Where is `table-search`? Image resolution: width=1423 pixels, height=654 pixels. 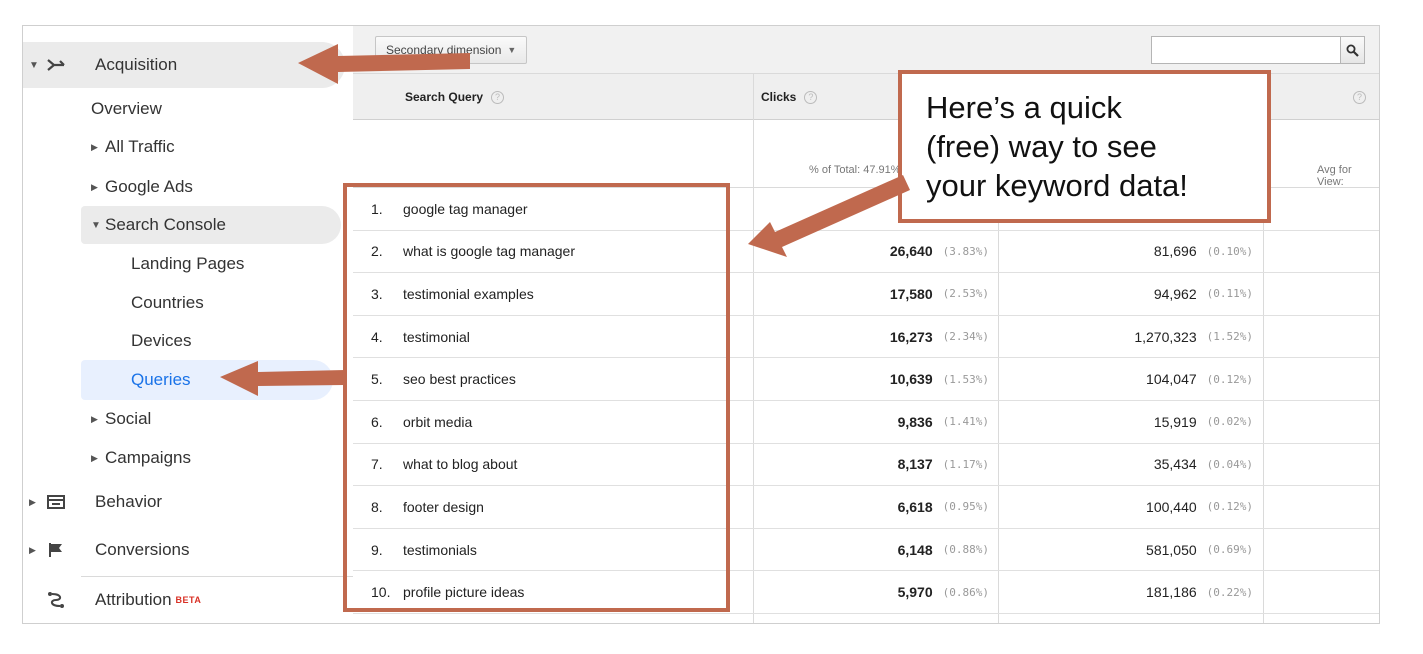 table-search is located at coordinates (1258, 50).